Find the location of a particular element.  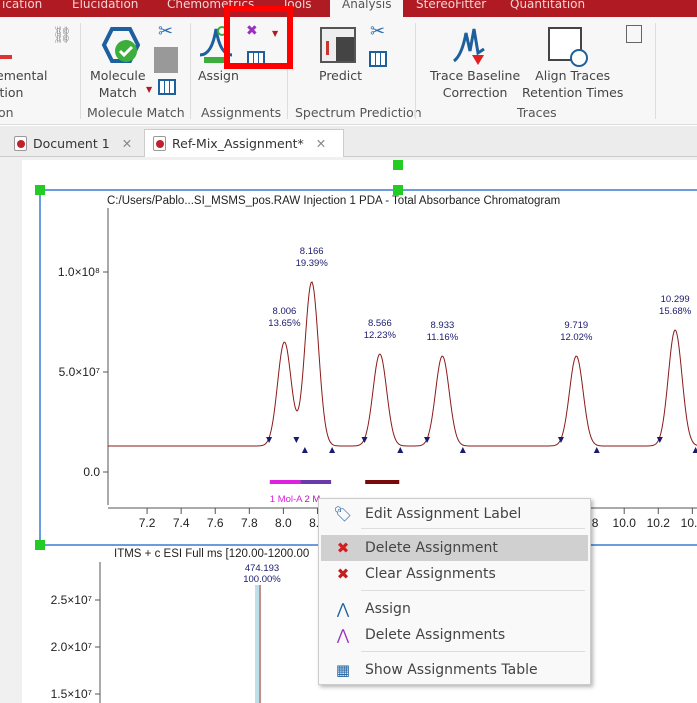

menu-item-delete-assignments: ⋀ Delete Assignments is located at coordinates (454, 635).